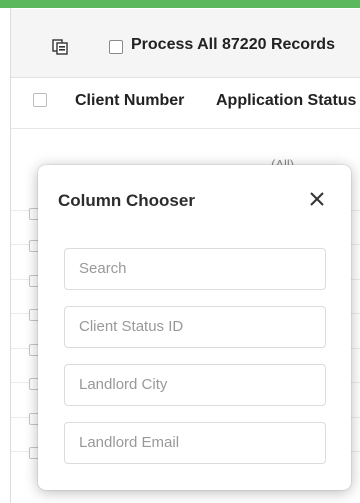  What do you see at coordinates (286, 101) in the screenshot?
I see `column-header-application-status: Application Status` at bounding box center [286, 101].